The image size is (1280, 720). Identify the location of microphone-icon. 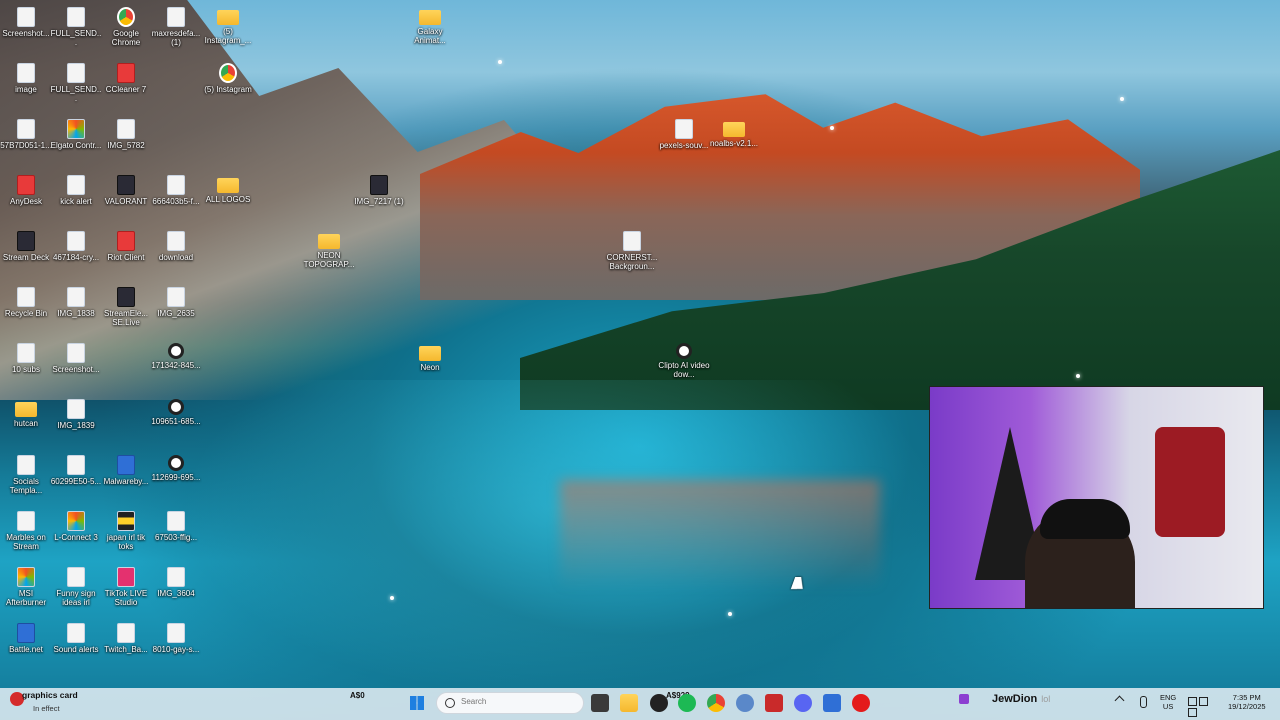
(1143, 702).